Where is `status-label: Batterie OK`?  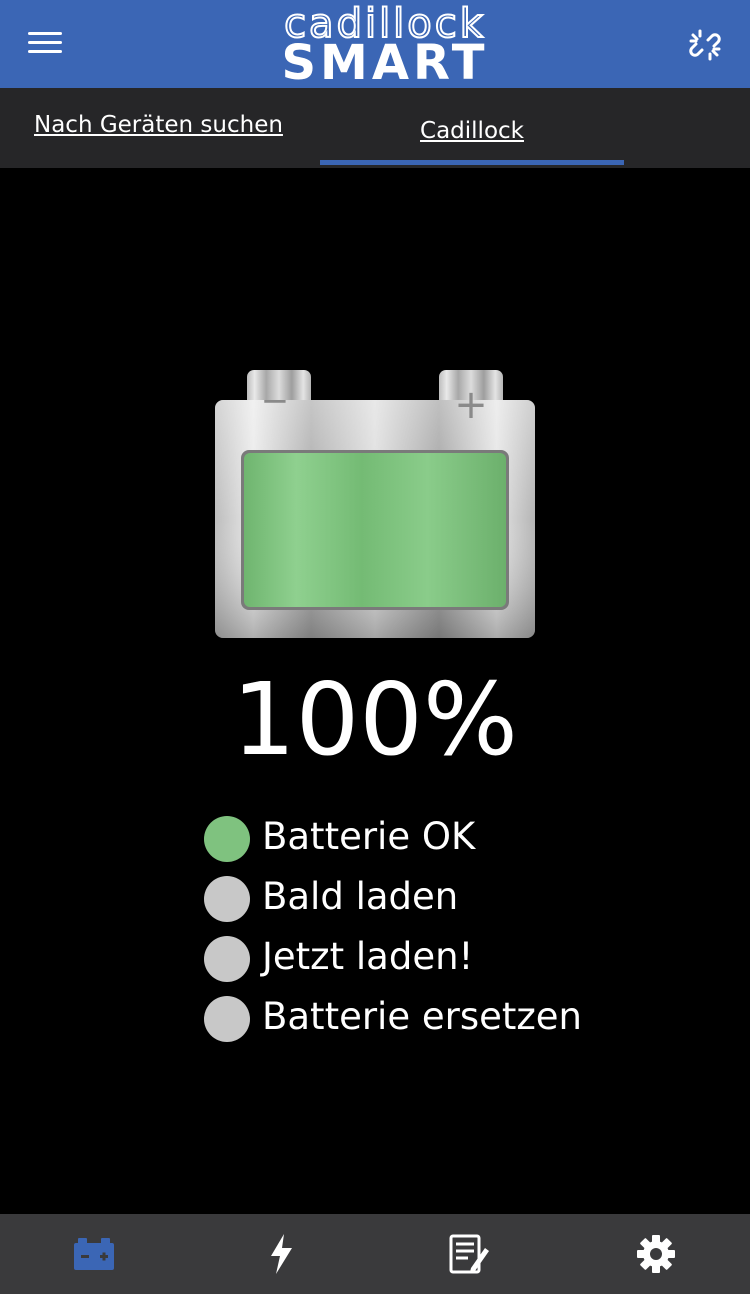
status-label: Batterie OK is located at coordinates (369, 836).